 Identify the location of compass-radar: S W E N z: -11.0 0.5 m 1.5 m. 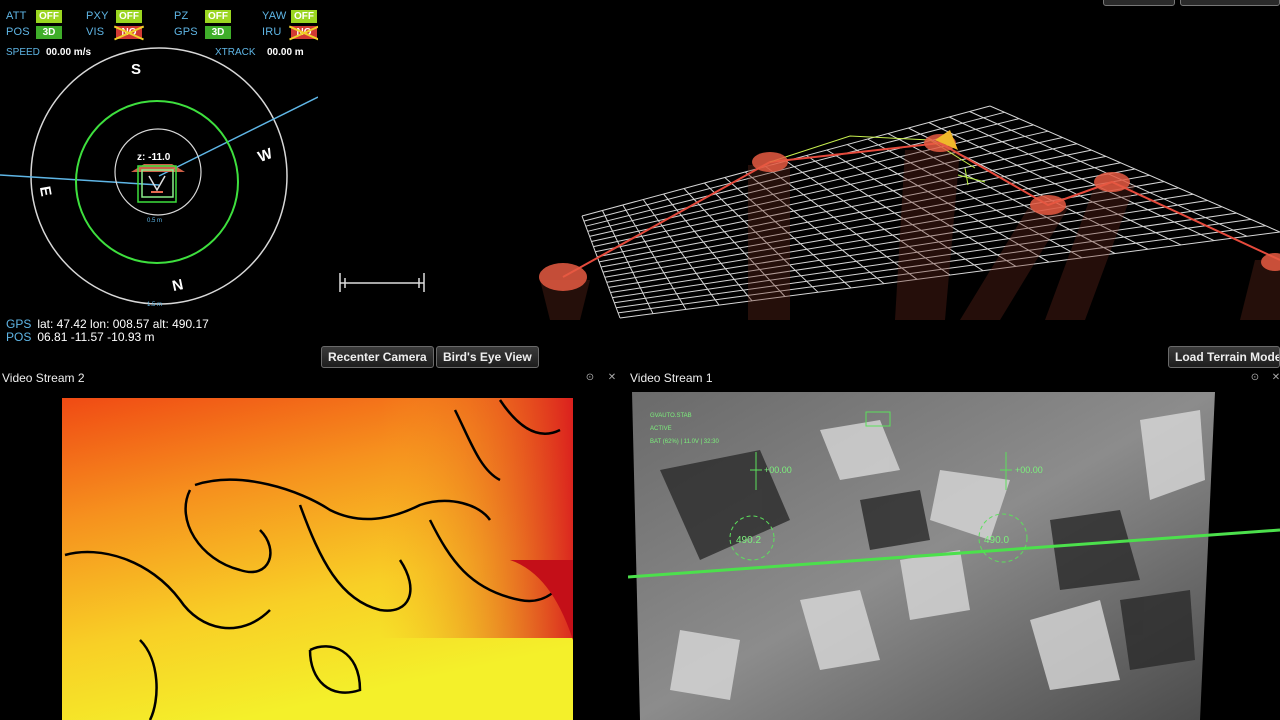
(159, 177).